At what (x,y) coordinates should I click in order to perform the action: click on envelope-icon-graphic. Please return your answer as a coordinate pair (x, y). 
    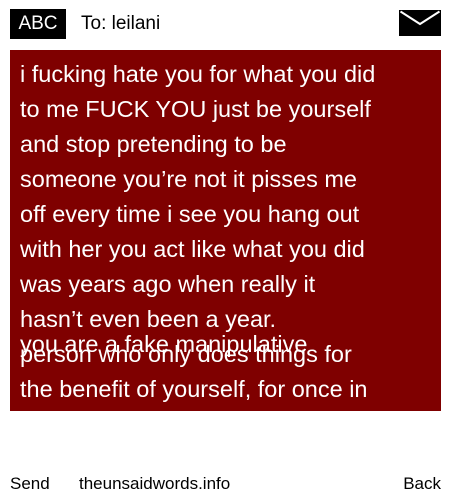
    Looking at the image, I should click on (420, 23).